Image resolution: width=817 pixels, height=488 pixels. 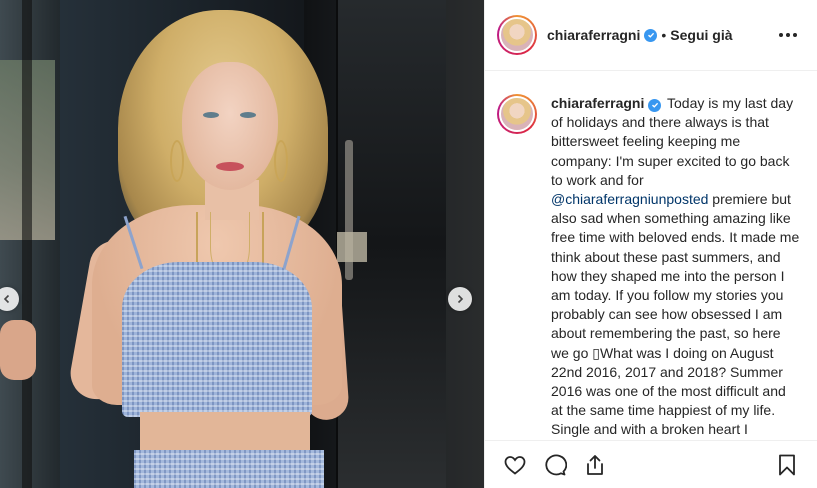 What do you see at coordinates (177, 161) in the screenshot?
I see `photo-earring-left` at bounding box center [177, 161].